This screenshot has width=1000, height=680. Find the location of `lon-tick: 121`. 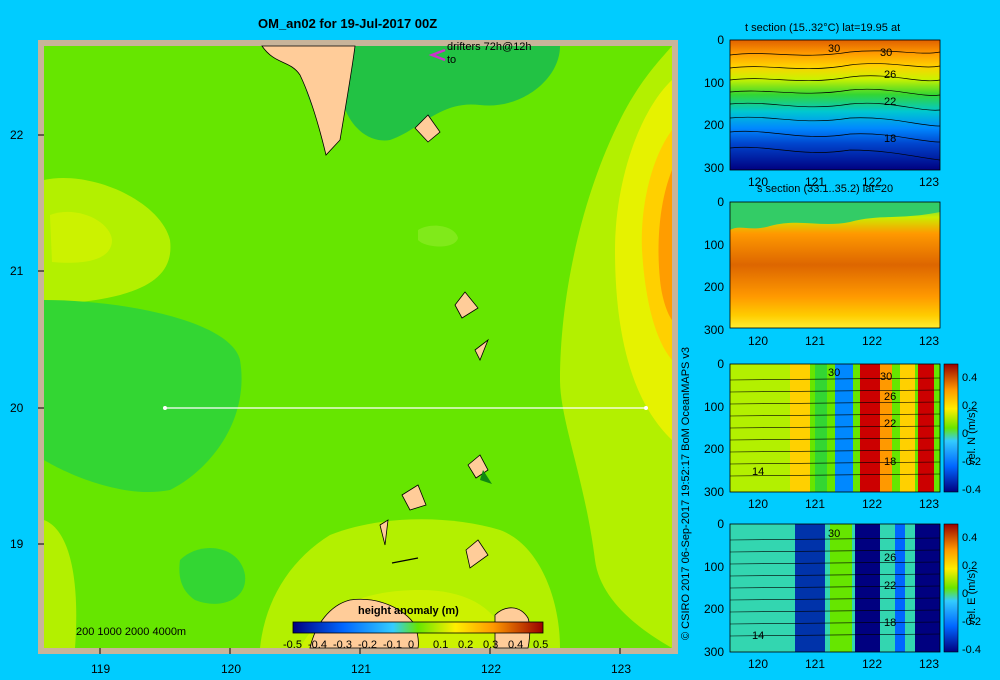

lon-tick: 121 is located at coordinates (361, 669).